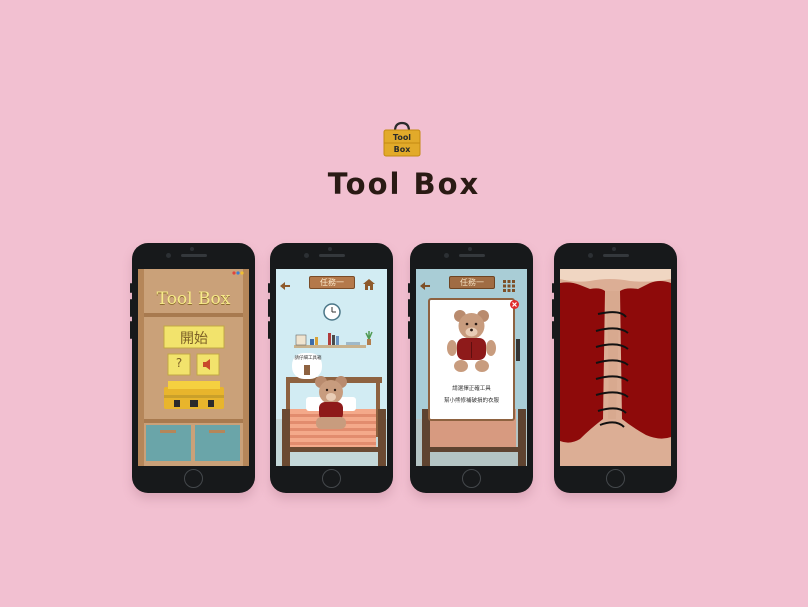 This screenshot has height=607, width=808. I want to click on sound-button, so click(208, 364).